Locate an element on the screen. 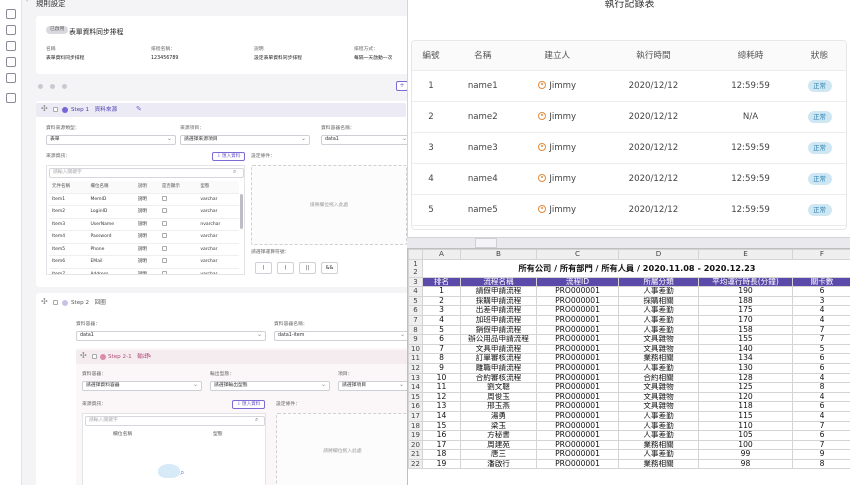  table-row: Item5 Phone 說明 varchar is located at coordinates (144, 249).